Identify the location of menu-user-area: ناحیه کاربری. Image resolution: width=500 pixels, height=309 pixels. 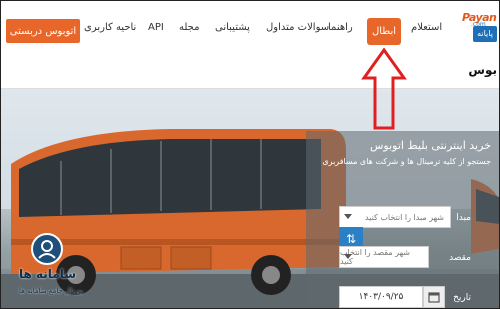
(110, 27).